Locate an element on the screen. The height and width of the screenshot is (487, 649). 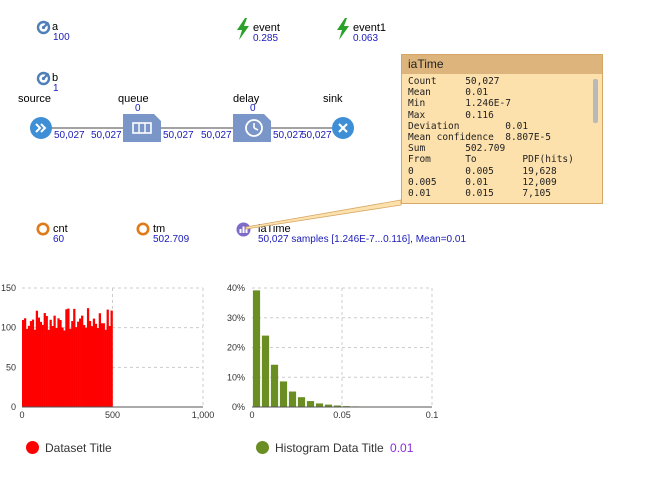
dataset-series is located at coordinates (67, 357).